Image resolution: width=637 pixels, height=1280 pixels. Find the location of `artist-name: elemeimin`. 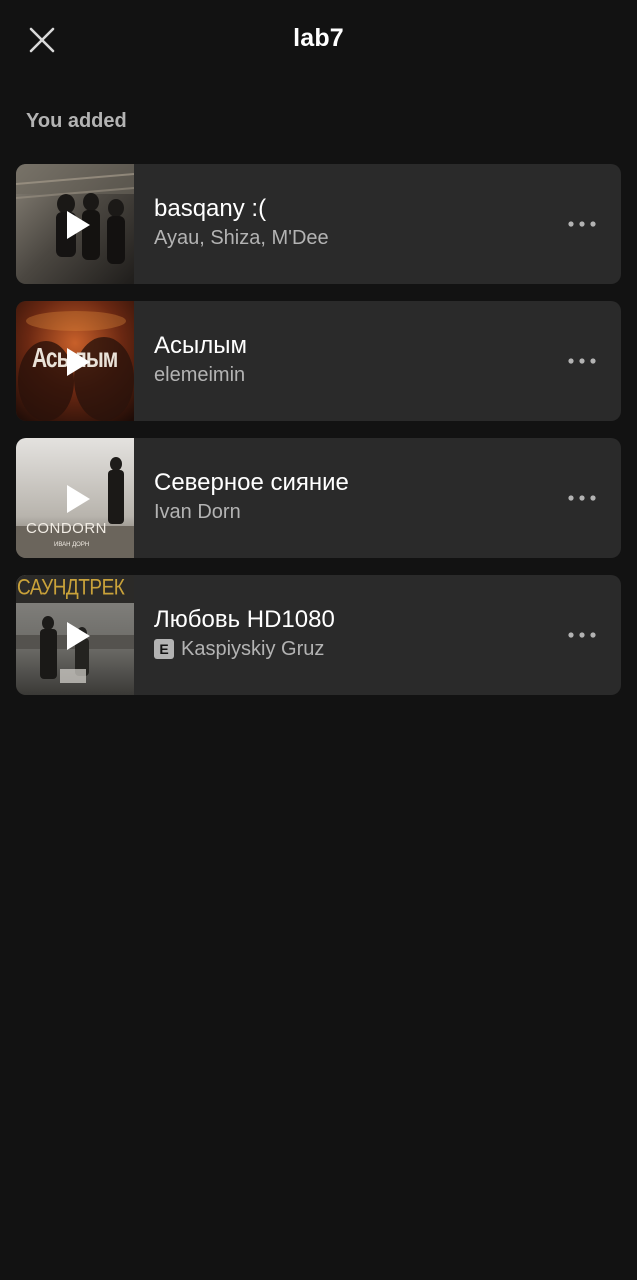

artist-name: elemeimin is located at coordinates (200, 375).